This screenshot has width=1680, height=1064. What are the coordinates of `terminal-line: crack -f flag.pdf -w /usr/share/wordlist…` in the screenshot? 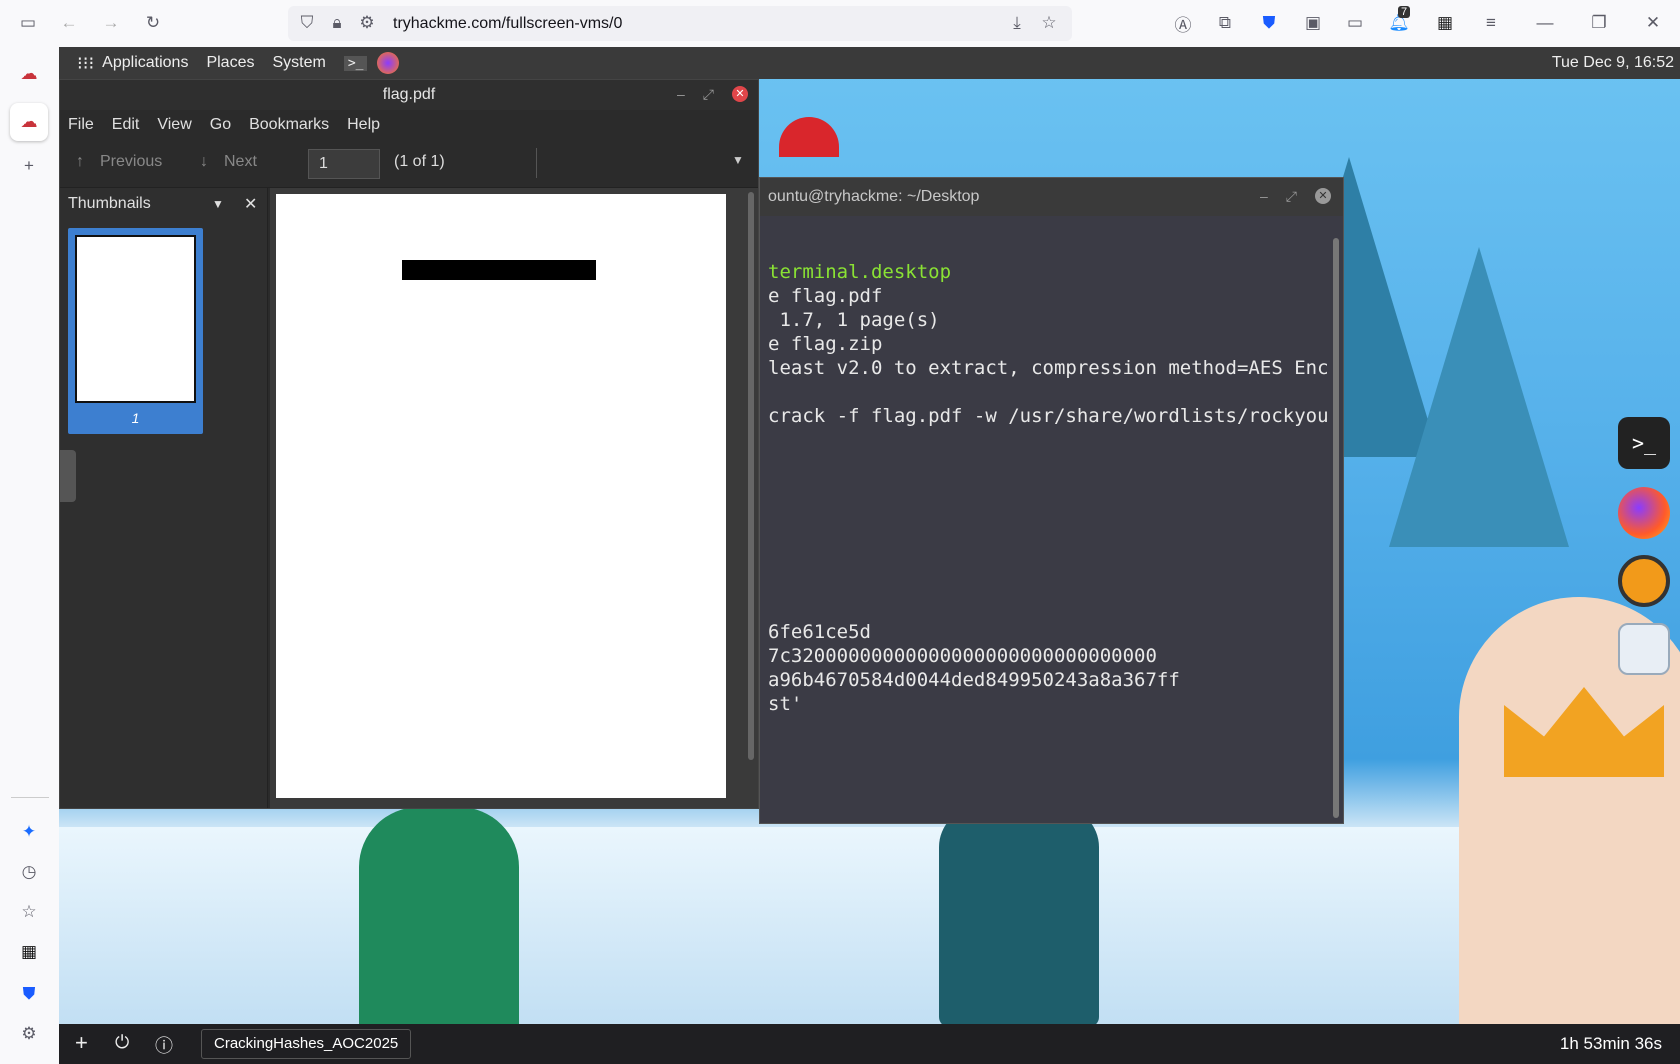 It's located at (1048, 416).